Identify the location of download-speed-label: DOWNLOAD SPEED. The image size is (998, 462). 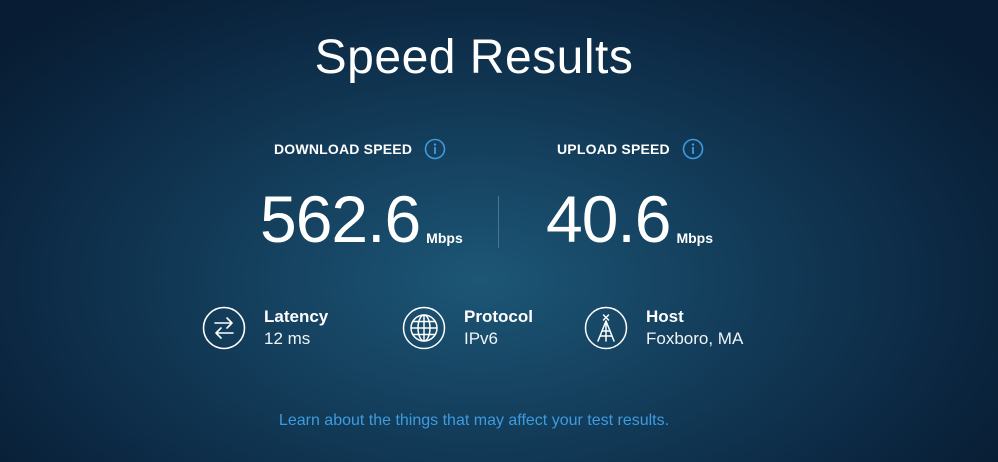
(343, 149).